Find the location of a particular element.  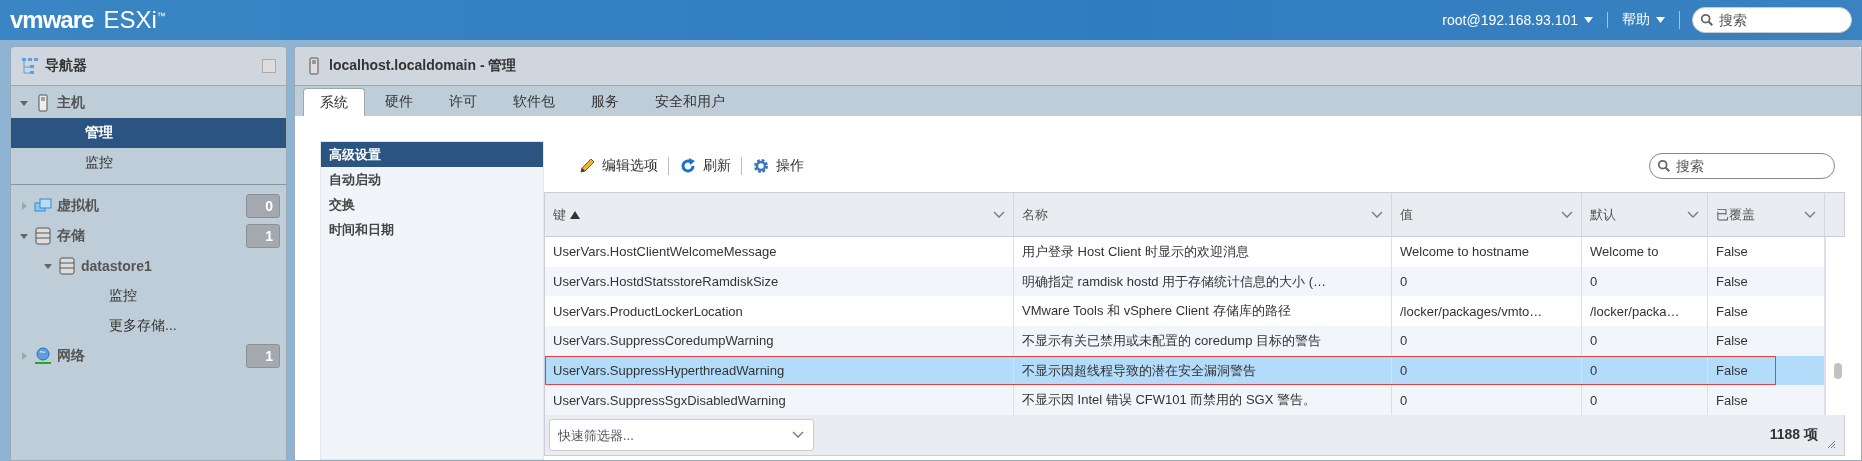

table-cell: Welcome to is located at coordinates (1645, 252).